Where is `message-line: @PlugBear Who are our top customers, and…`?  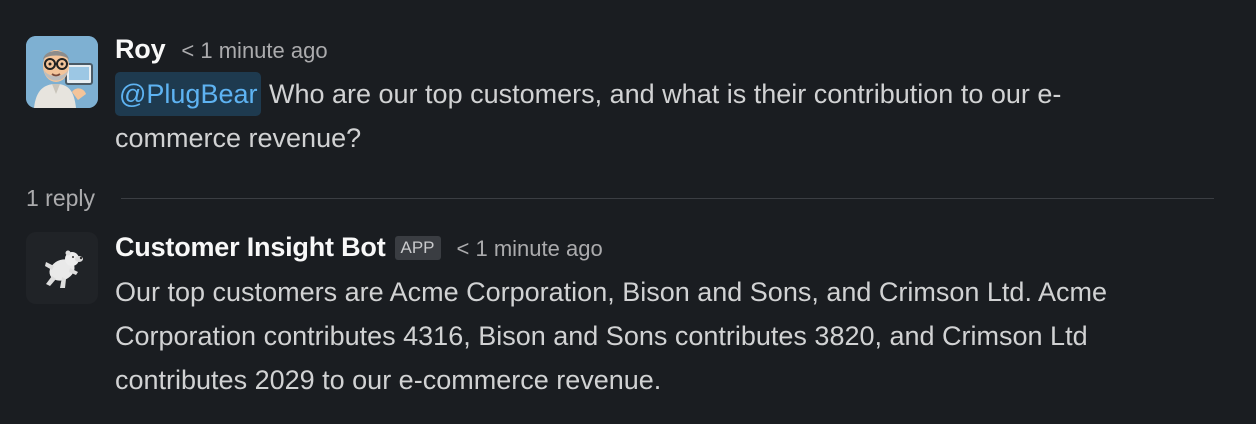
message-line: @PlugBear Who are our top customers, and… is located at coordinates (665, 94).